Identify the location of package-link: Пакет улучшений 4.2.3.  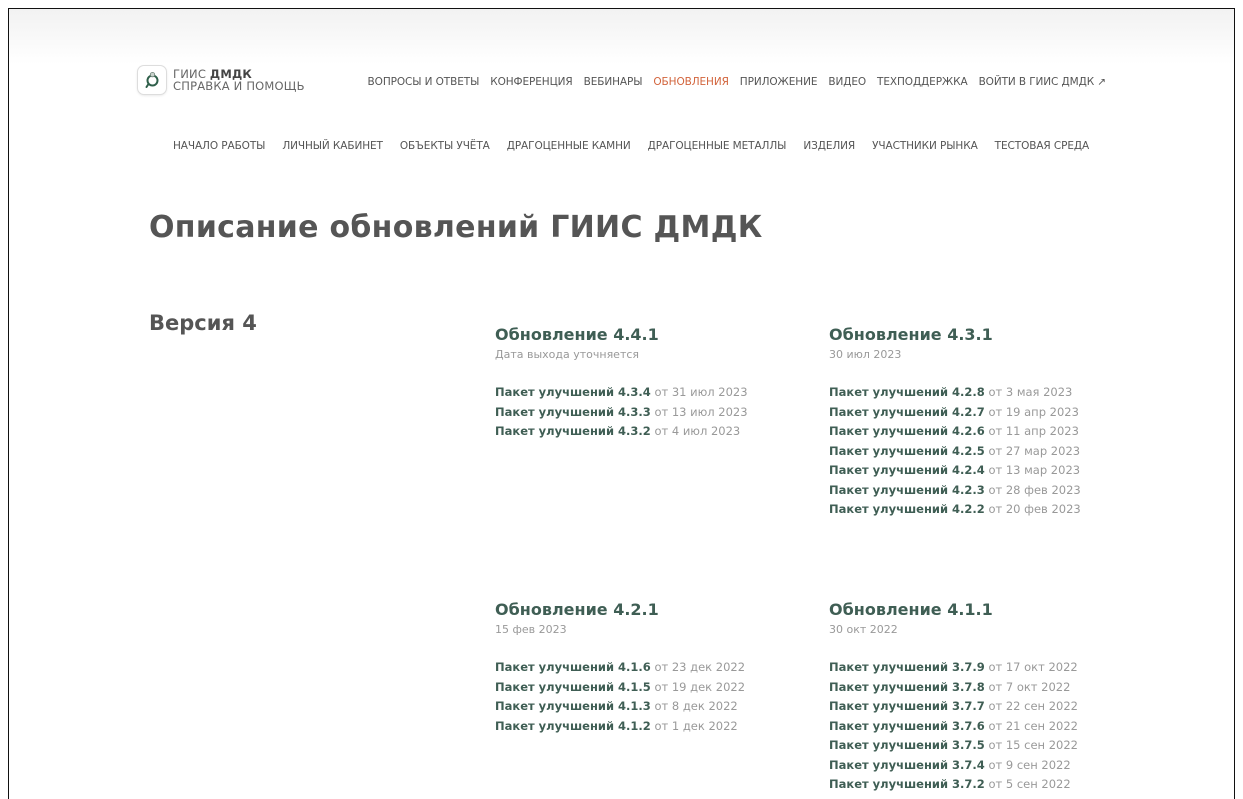
(907, 490).